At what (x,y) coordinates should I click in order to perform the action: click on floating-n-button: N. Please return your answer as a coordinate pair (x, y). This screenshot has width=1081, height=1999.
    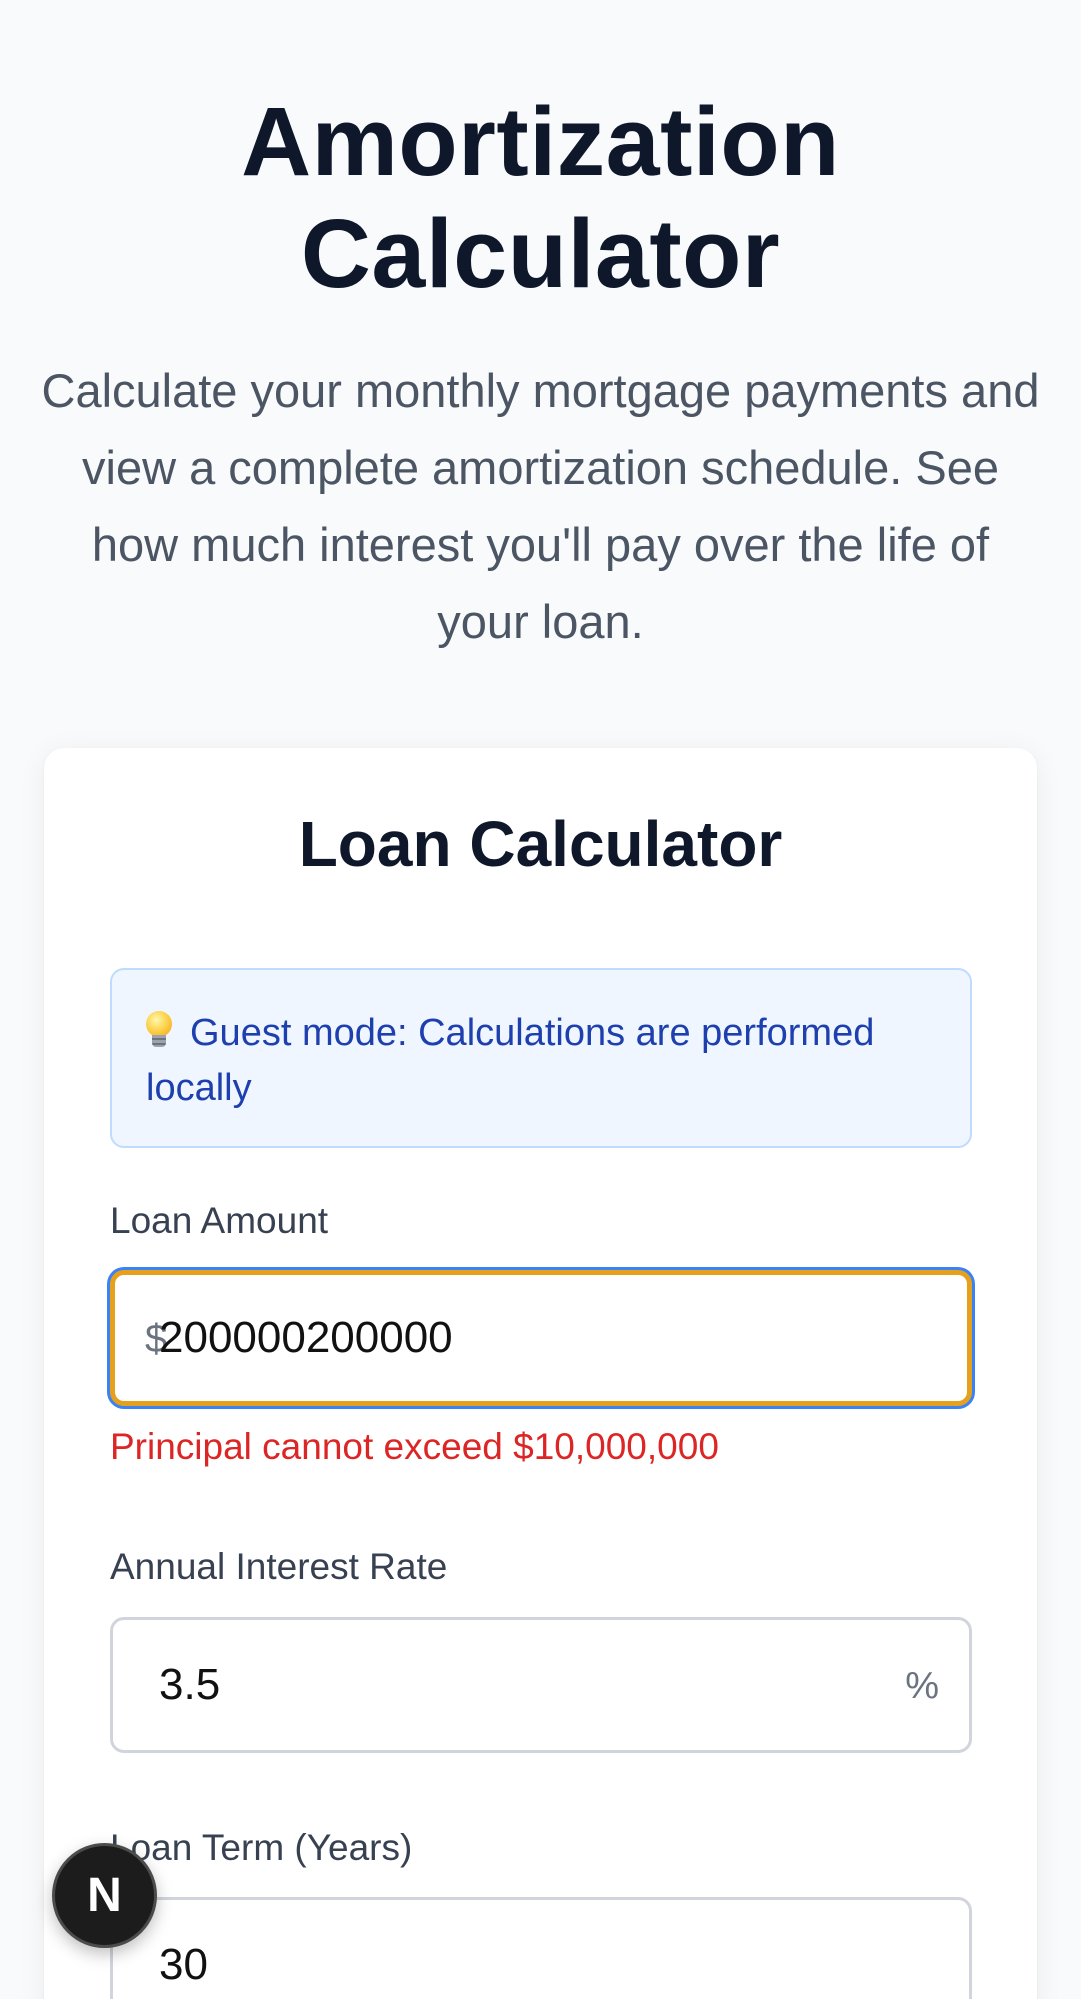
    Looking at the image, I should click on (104, 1895).